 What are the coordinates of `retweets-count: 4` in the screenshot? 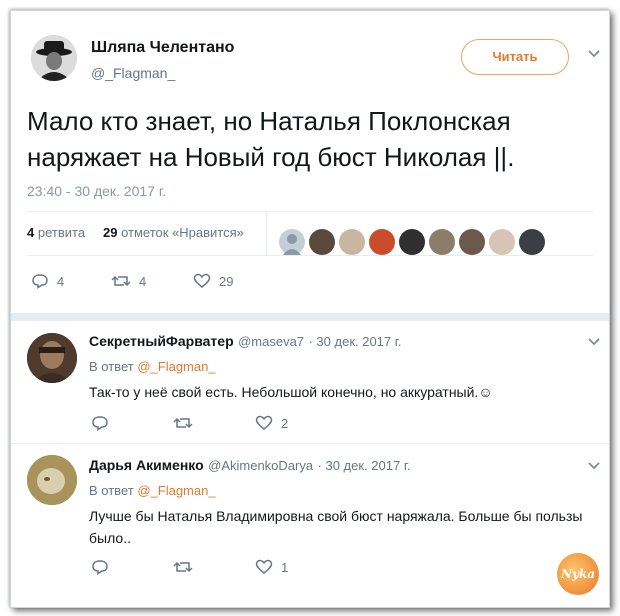 It's located at (31, 232).